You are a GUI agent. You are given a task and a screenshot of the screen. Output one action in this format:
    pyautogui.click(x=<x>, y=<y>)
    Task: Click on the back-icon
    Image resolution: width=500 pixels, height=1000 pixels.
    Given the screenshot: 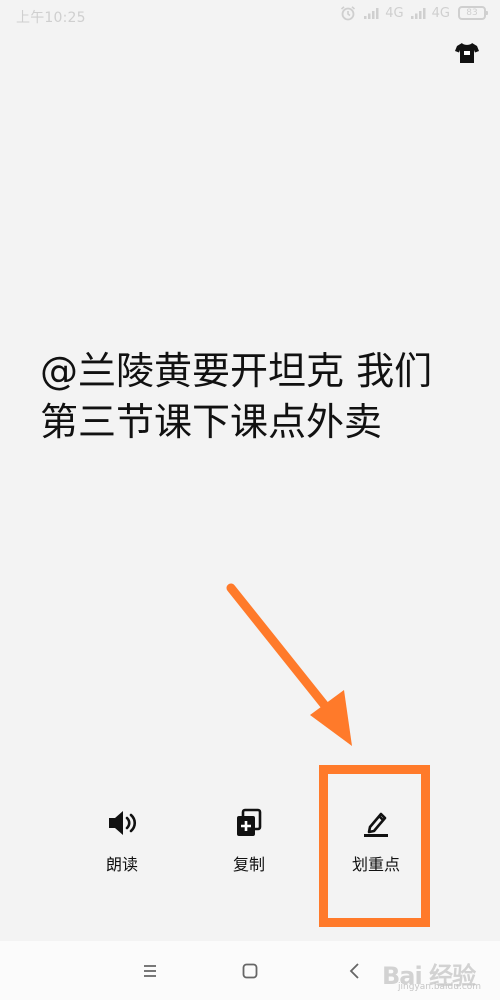 What is the action you would take?
    pyautogui.click(x=356, y=975)
    